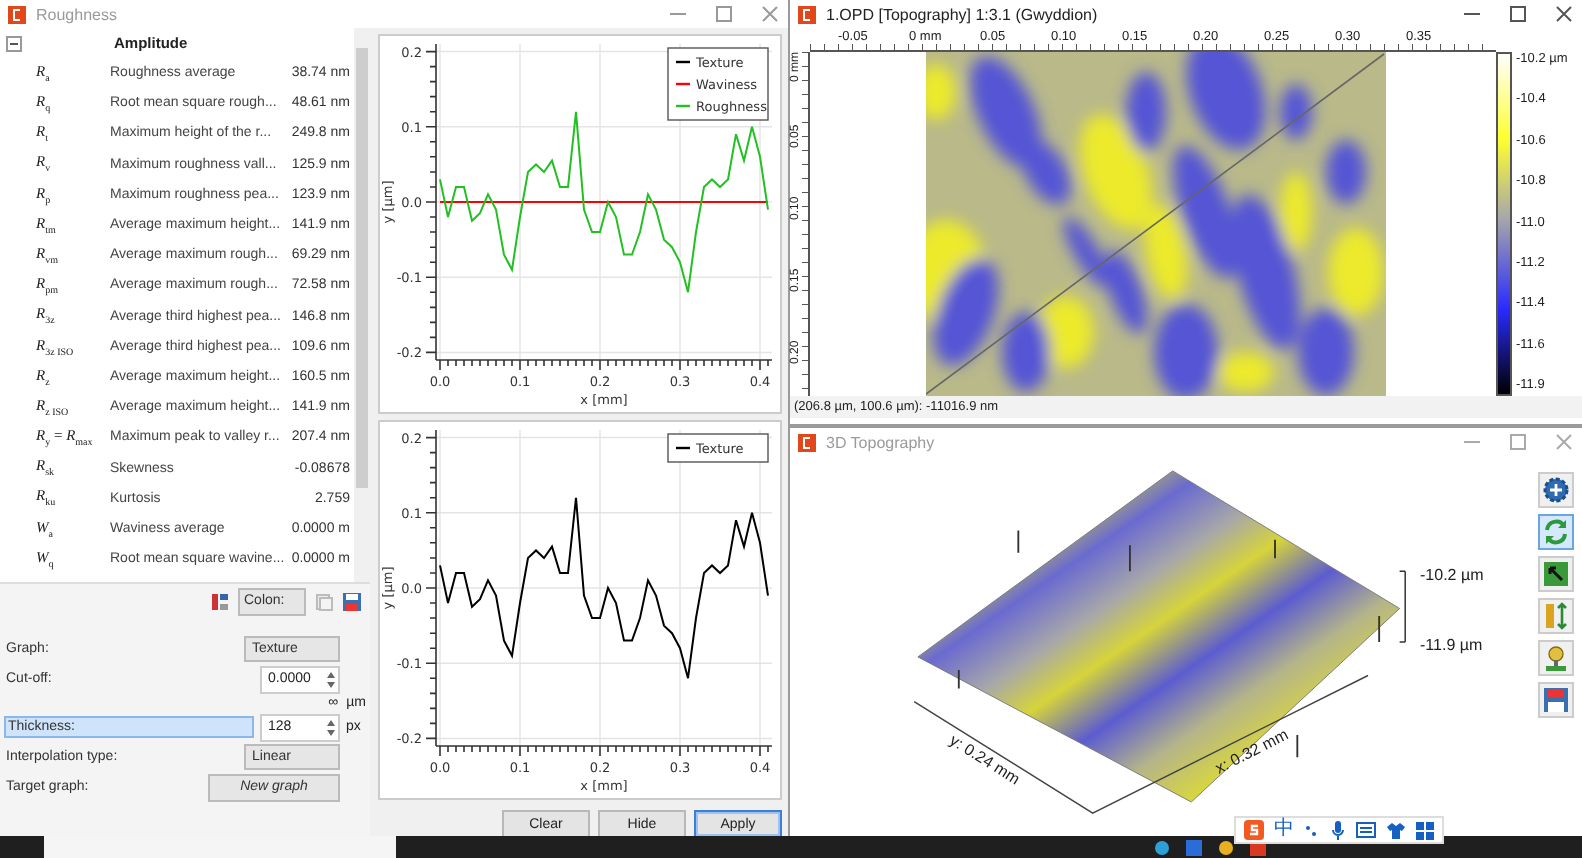  What do you see at coordinates (1312, 830) in the screenshot?
I see `punctuation-icon` at bounding box center [1312, 830].